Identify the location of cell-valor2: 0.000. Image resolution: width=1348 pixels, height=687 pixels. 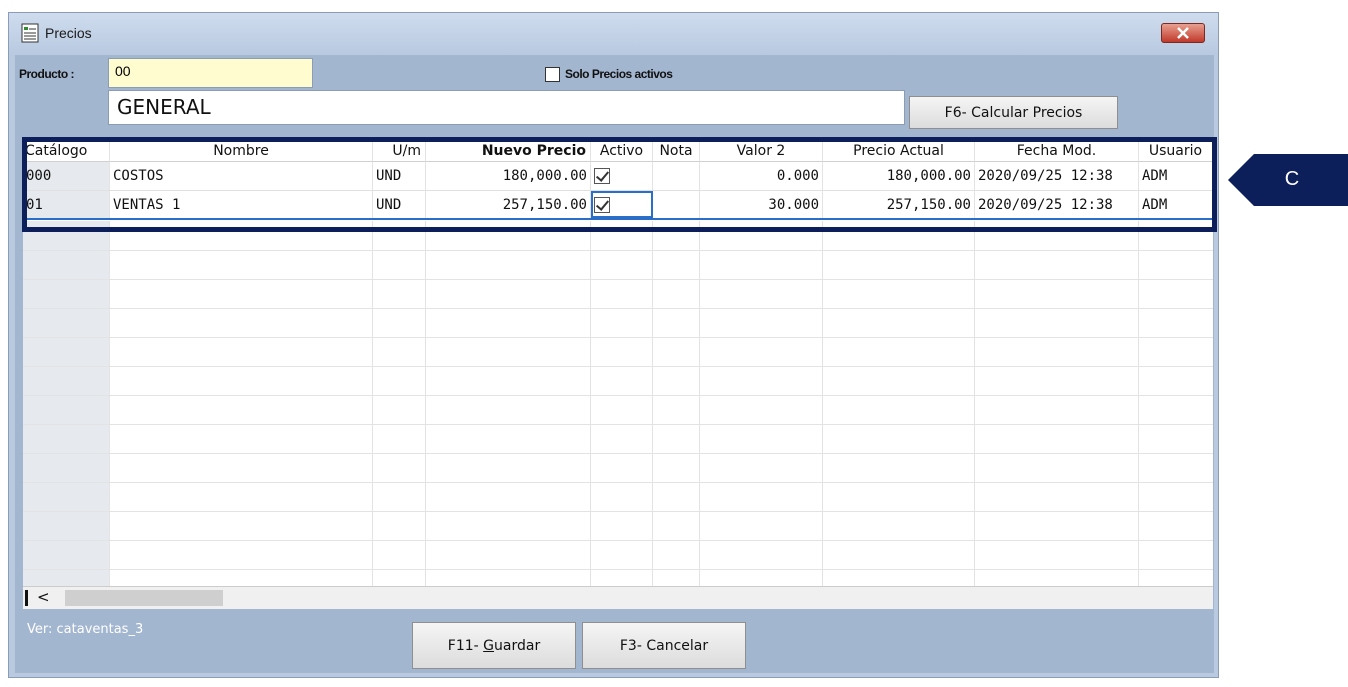
(761, 176).